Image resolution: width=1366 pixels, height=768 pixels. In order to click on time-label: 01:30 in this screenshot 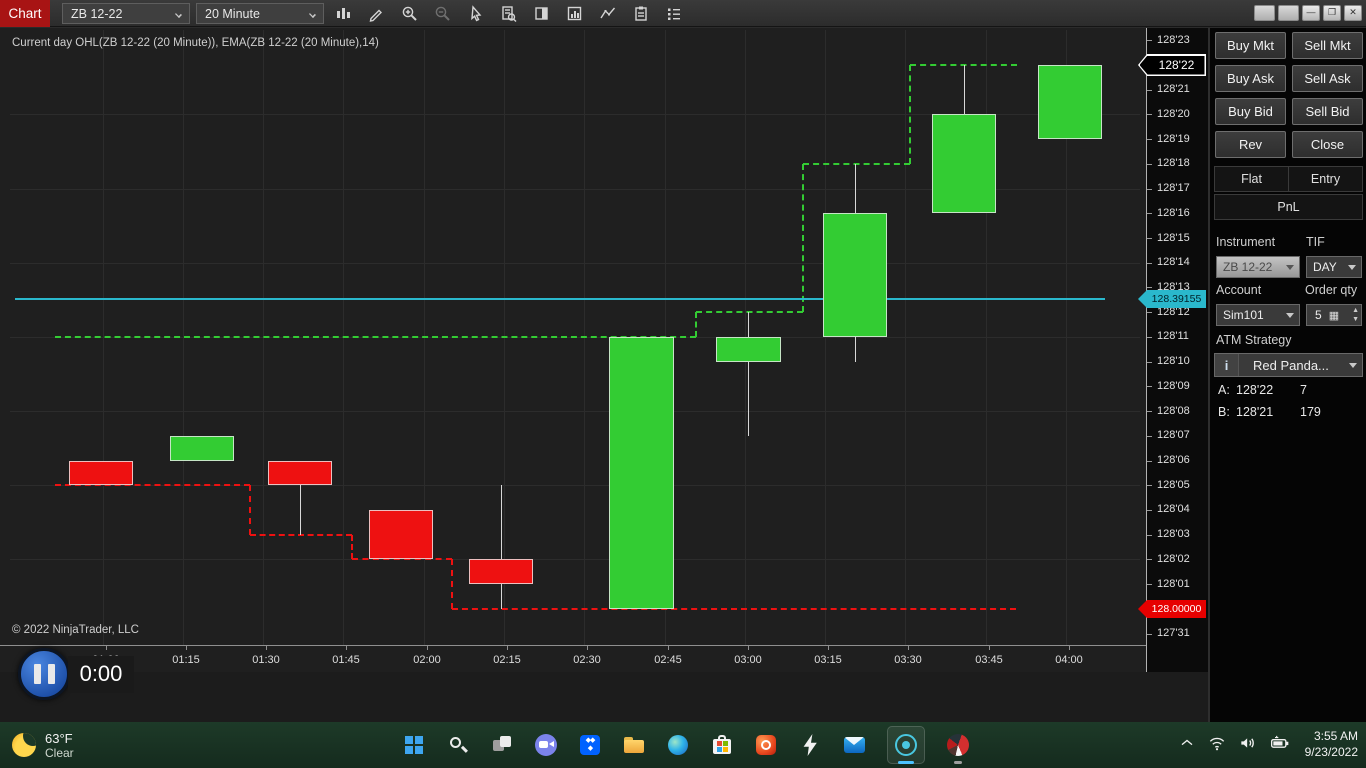, I will do `click(266, 660)`.